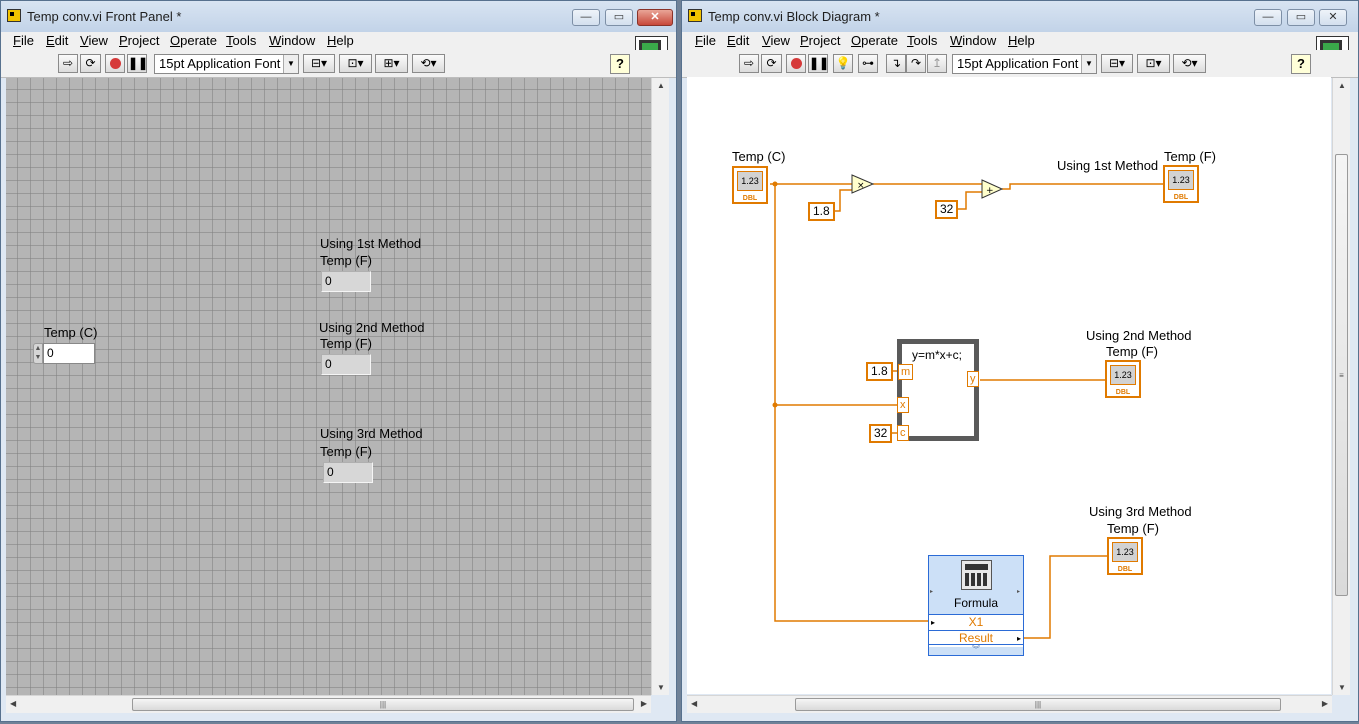 The height and width of the screenshot is (724, 1359). Describe the element at coordinates (975, 603) in the screenshot. I see `express-vi-name: Formula` at that location.